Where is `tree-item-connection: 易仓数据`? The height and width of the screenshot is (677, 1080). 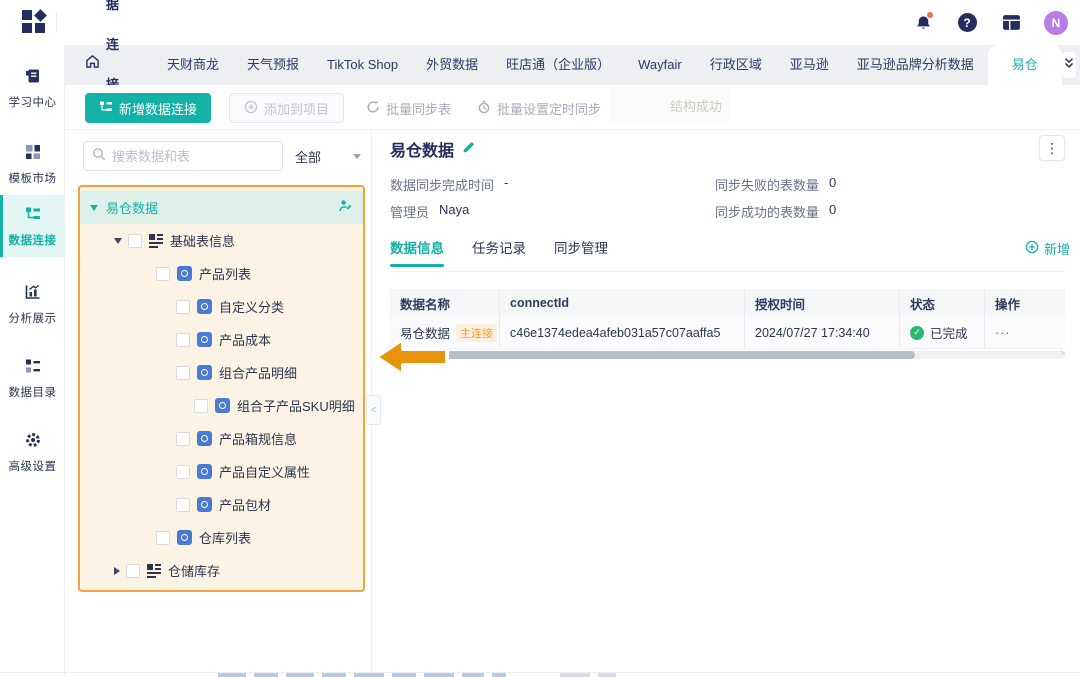 tree-item-connection: 易仓数据 is located at coordinates (221, 207).